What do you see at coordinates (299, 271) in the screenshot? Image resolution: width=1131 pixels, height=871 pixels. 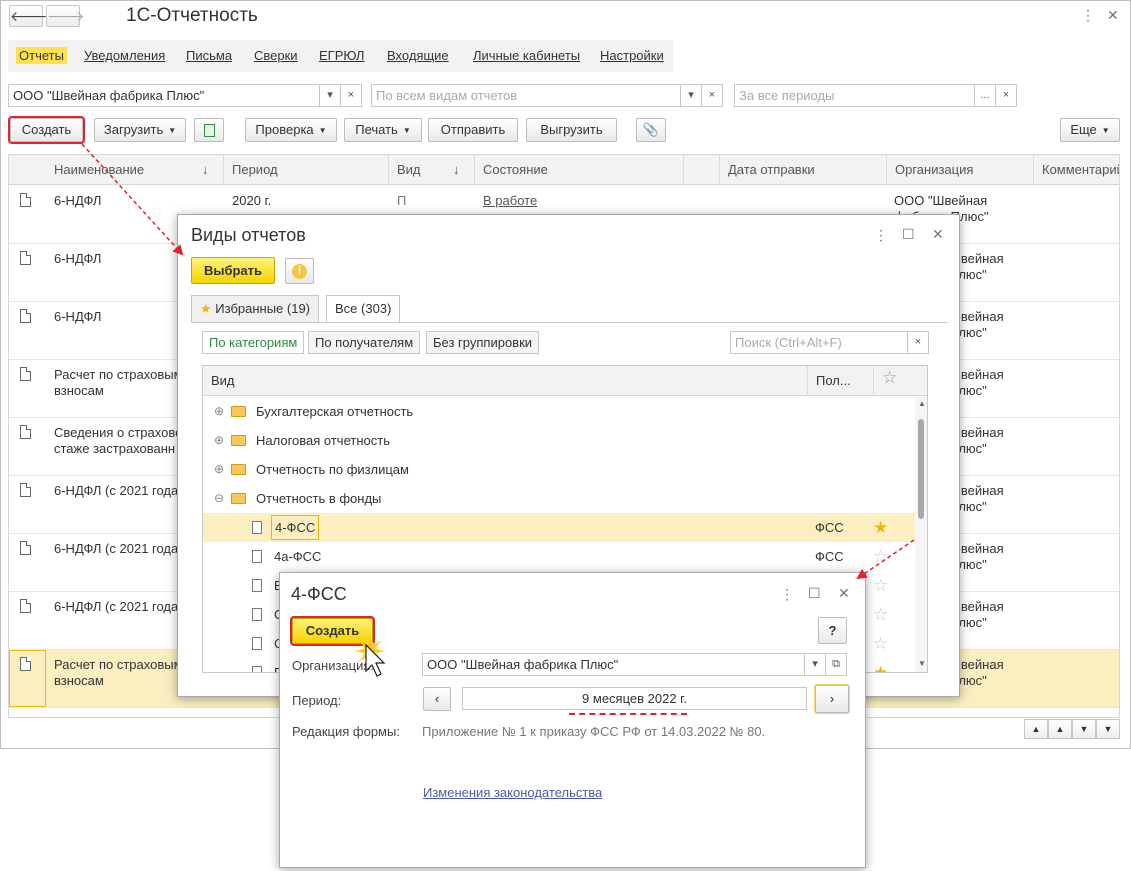 I see `info-icon: i` at bounding box center [299, 271].